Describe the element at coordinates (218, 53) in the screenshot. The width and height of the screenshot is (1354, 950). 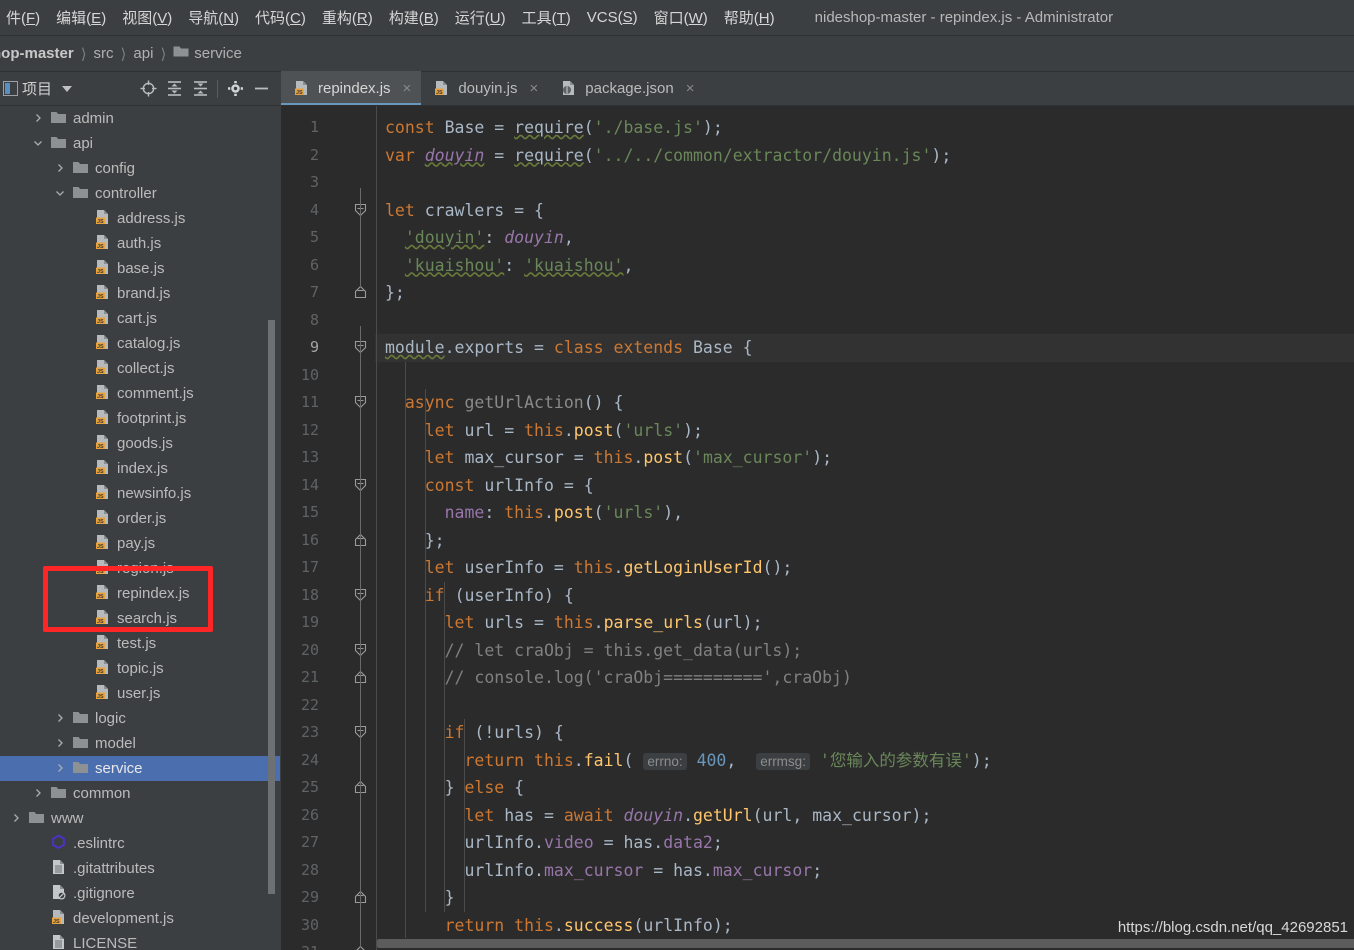
I see `breadcrumb-item-service: service` at that location.